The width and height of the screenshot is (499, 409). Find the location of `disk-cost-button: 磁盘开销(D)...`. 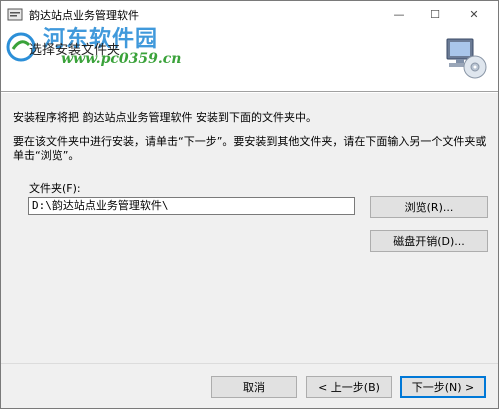

disk-cost-button: 磁盘开销(D)... is located at coordinates (429, 241).